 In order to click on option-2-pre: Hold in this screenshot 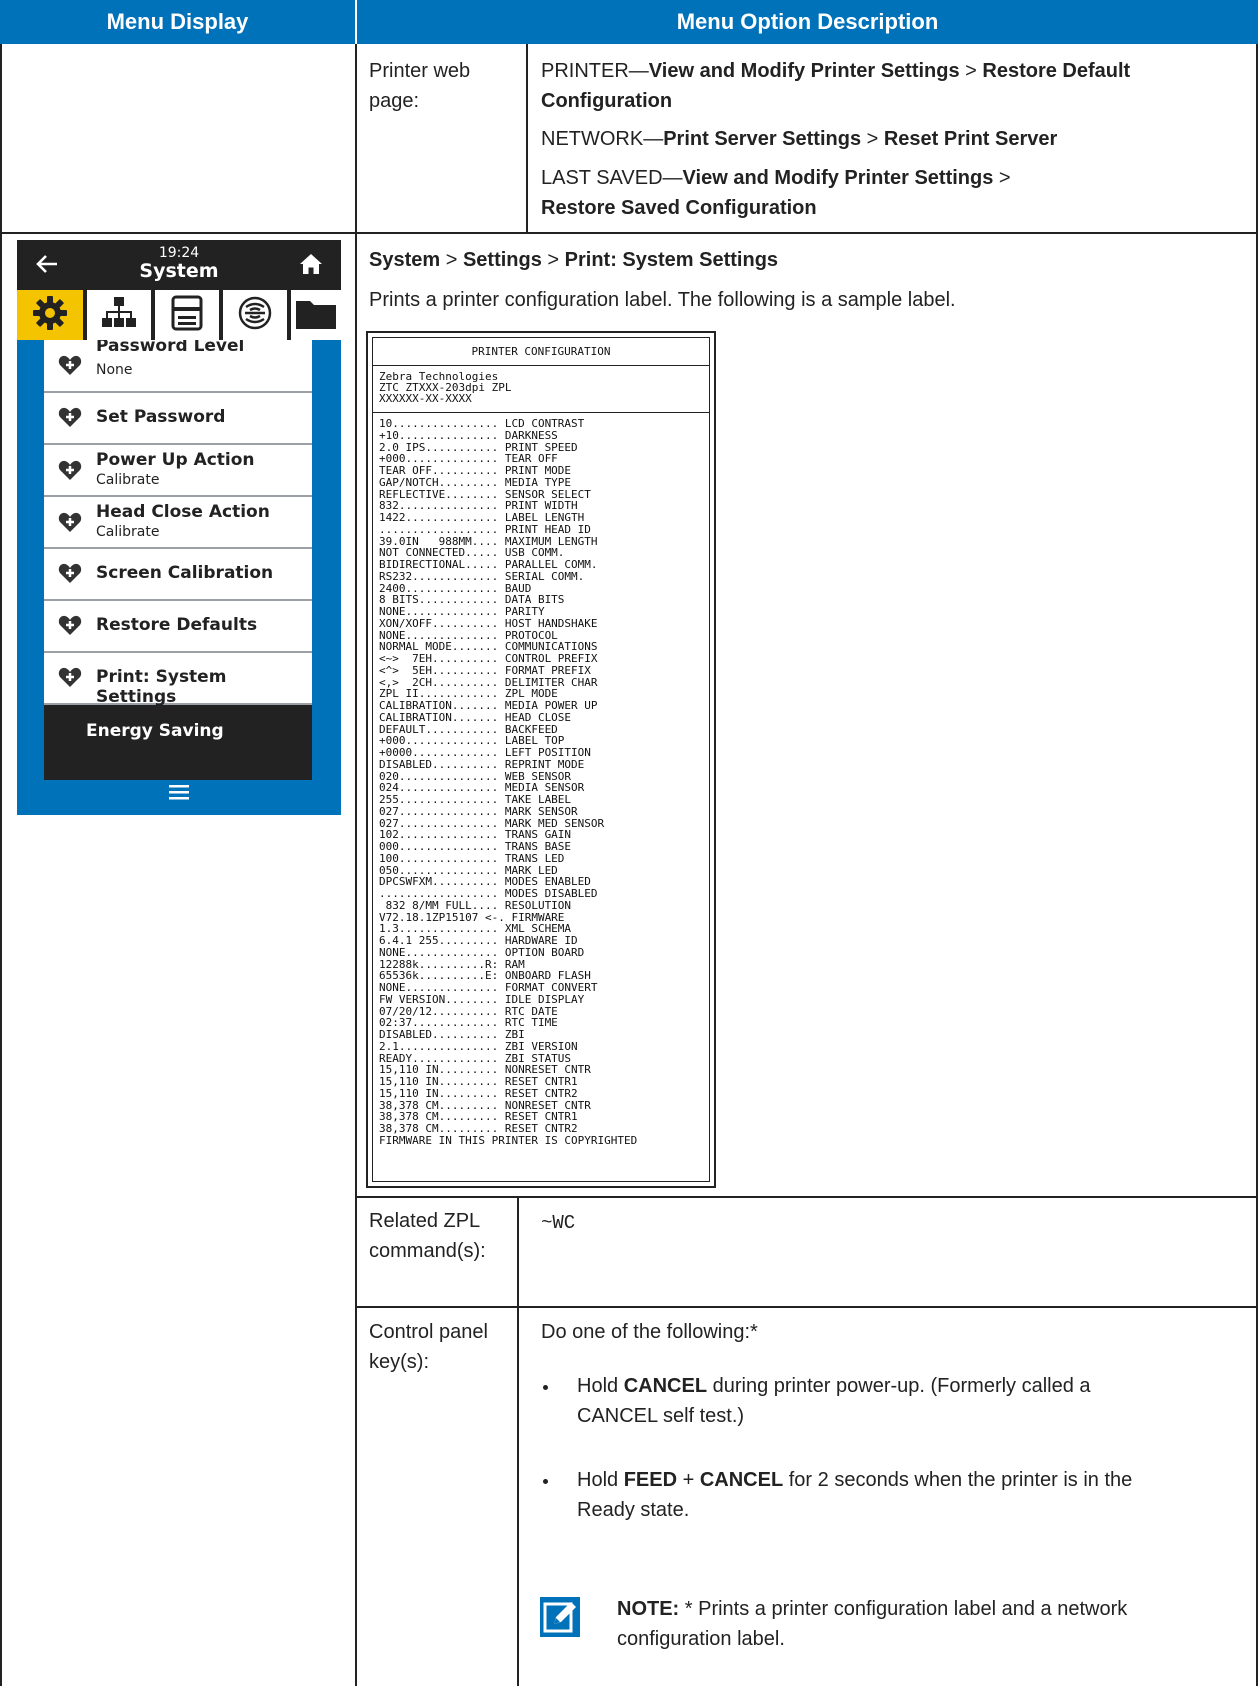, I will do `click(600, 1480)`.